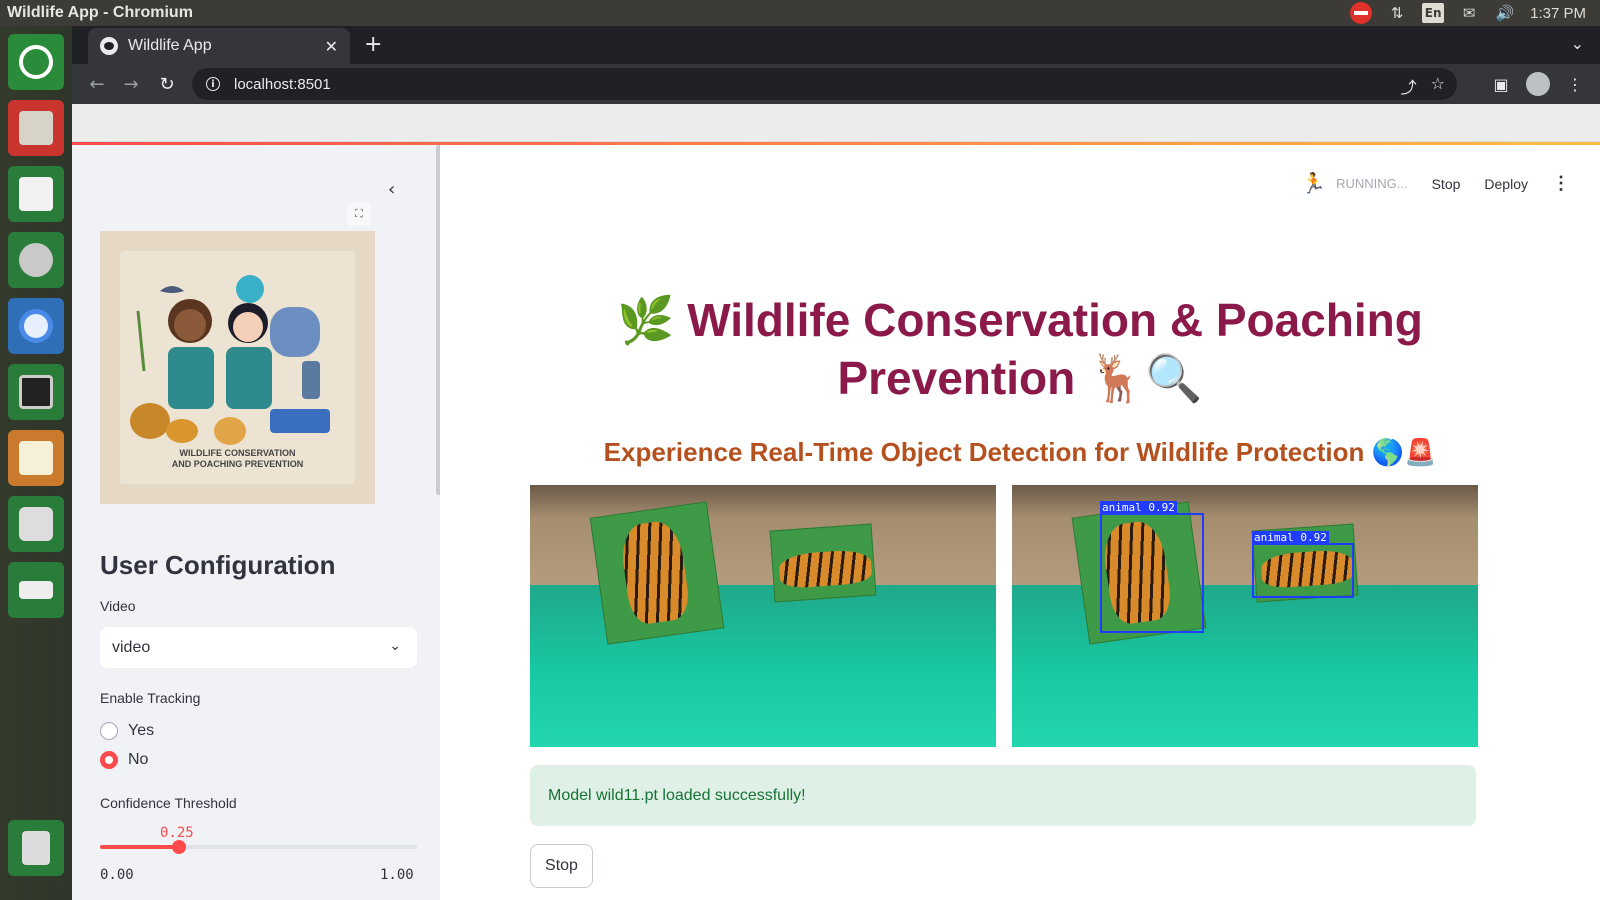  Describe the element at coordinates (836, 123) in the screenshot. I see `bookmark-bar` at that location.